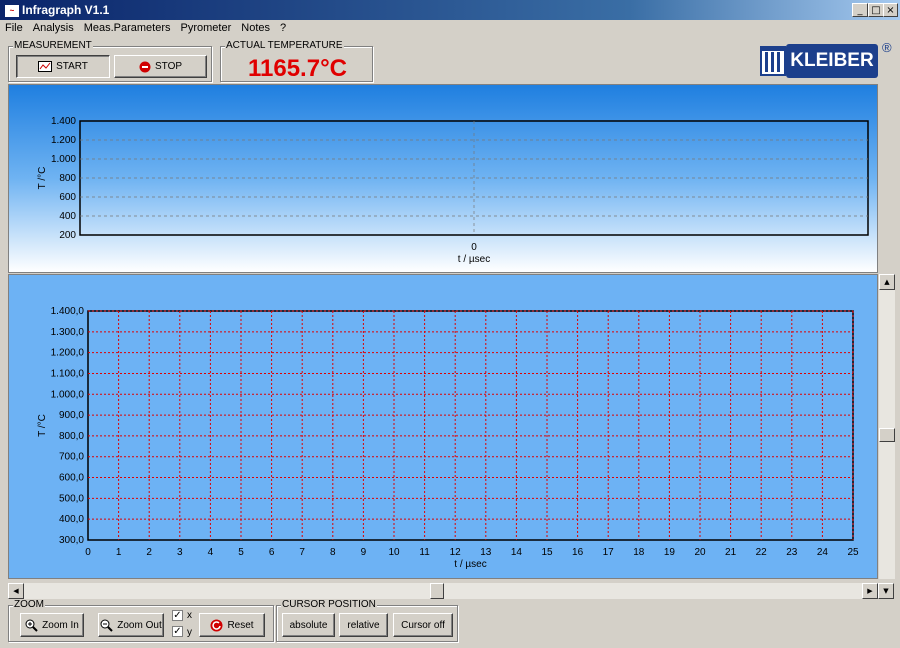 Image resolution: width=900 pixels, height=648 pixels. What do you see at coordinates (63, 140) in the screenshot?
I see `y-tick-label: 1.200` at bounding box center [63, 140].